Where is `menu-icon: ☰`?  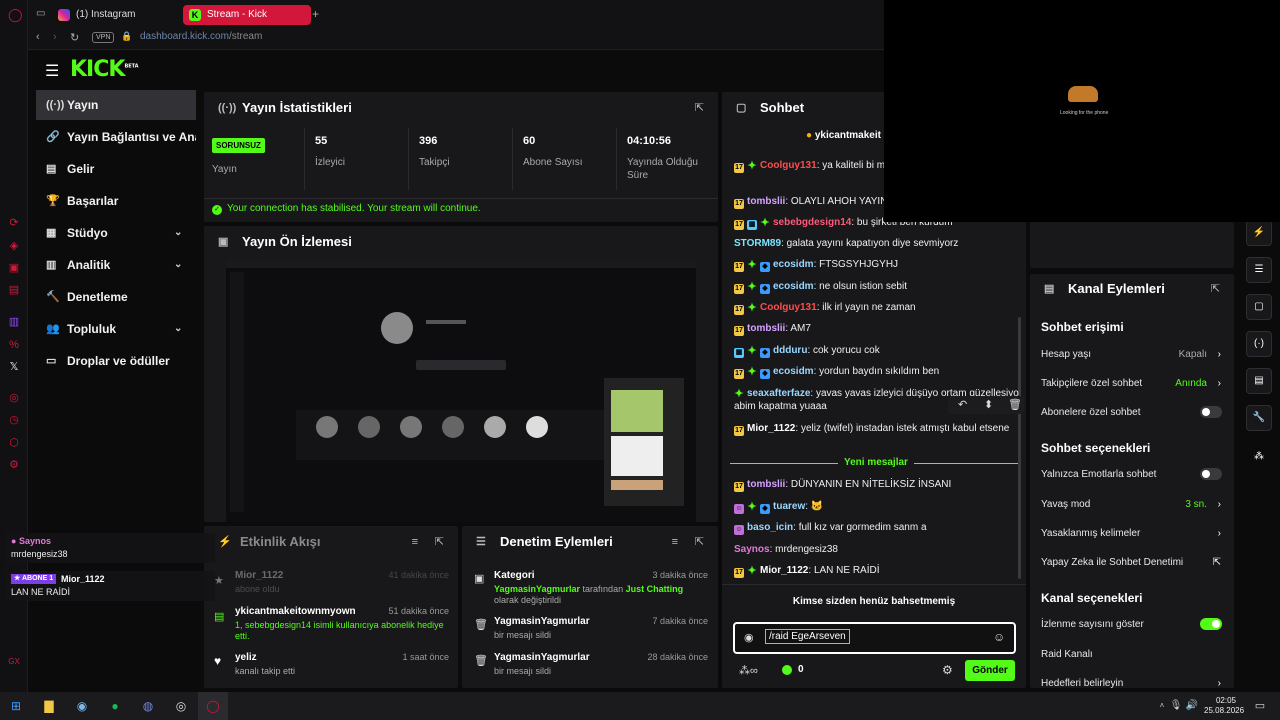 menu-icon: ☰ is located at coordinates (52, 71).